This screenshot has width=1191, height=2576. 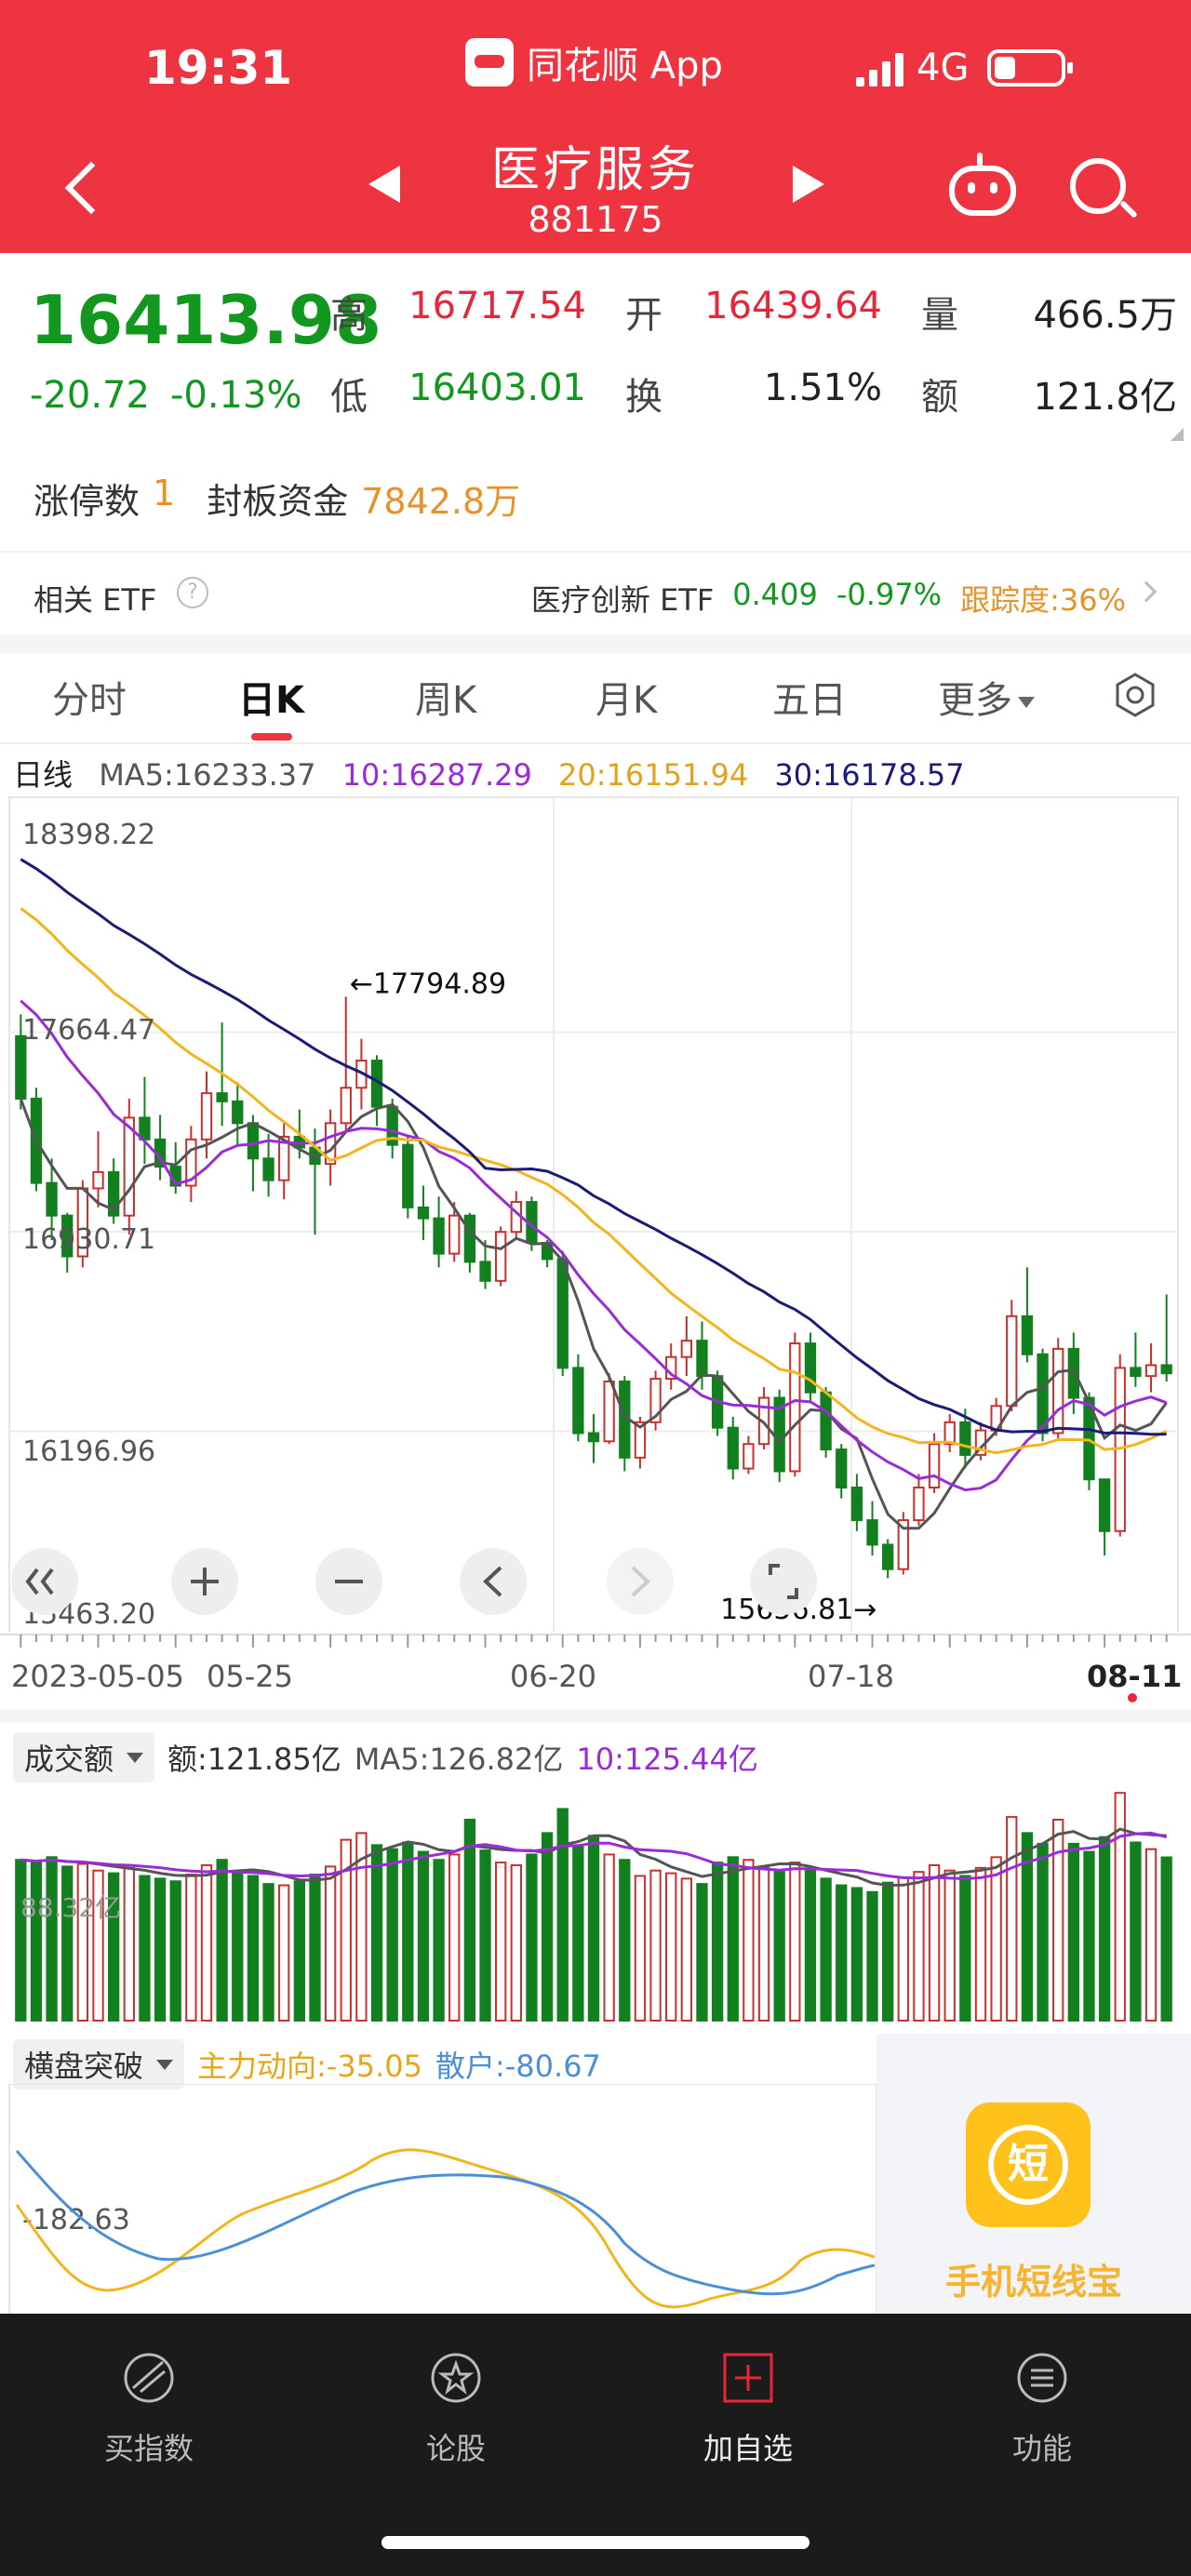 I want to click on tab-daily-k: 日K, so click(x=271, y=697).